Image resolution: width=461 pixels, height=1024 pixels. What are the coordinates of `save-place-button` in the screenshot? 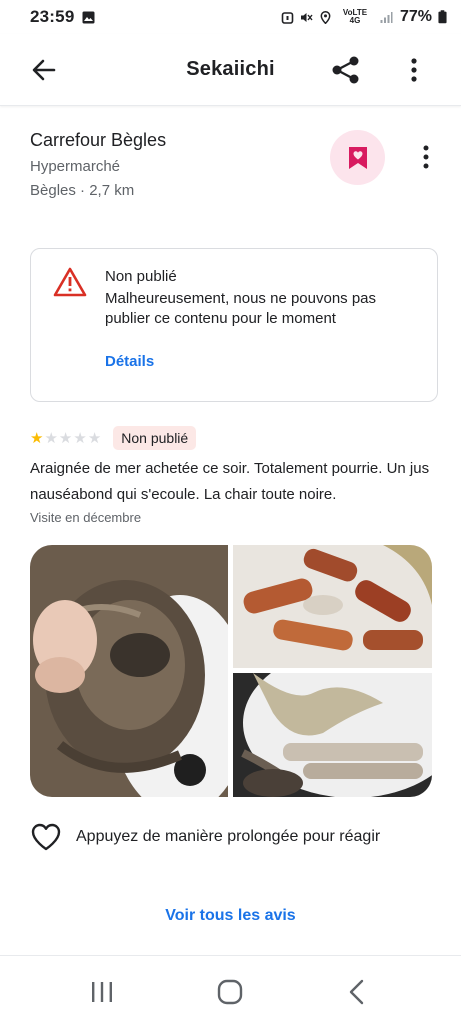 It's located at (357, 157).